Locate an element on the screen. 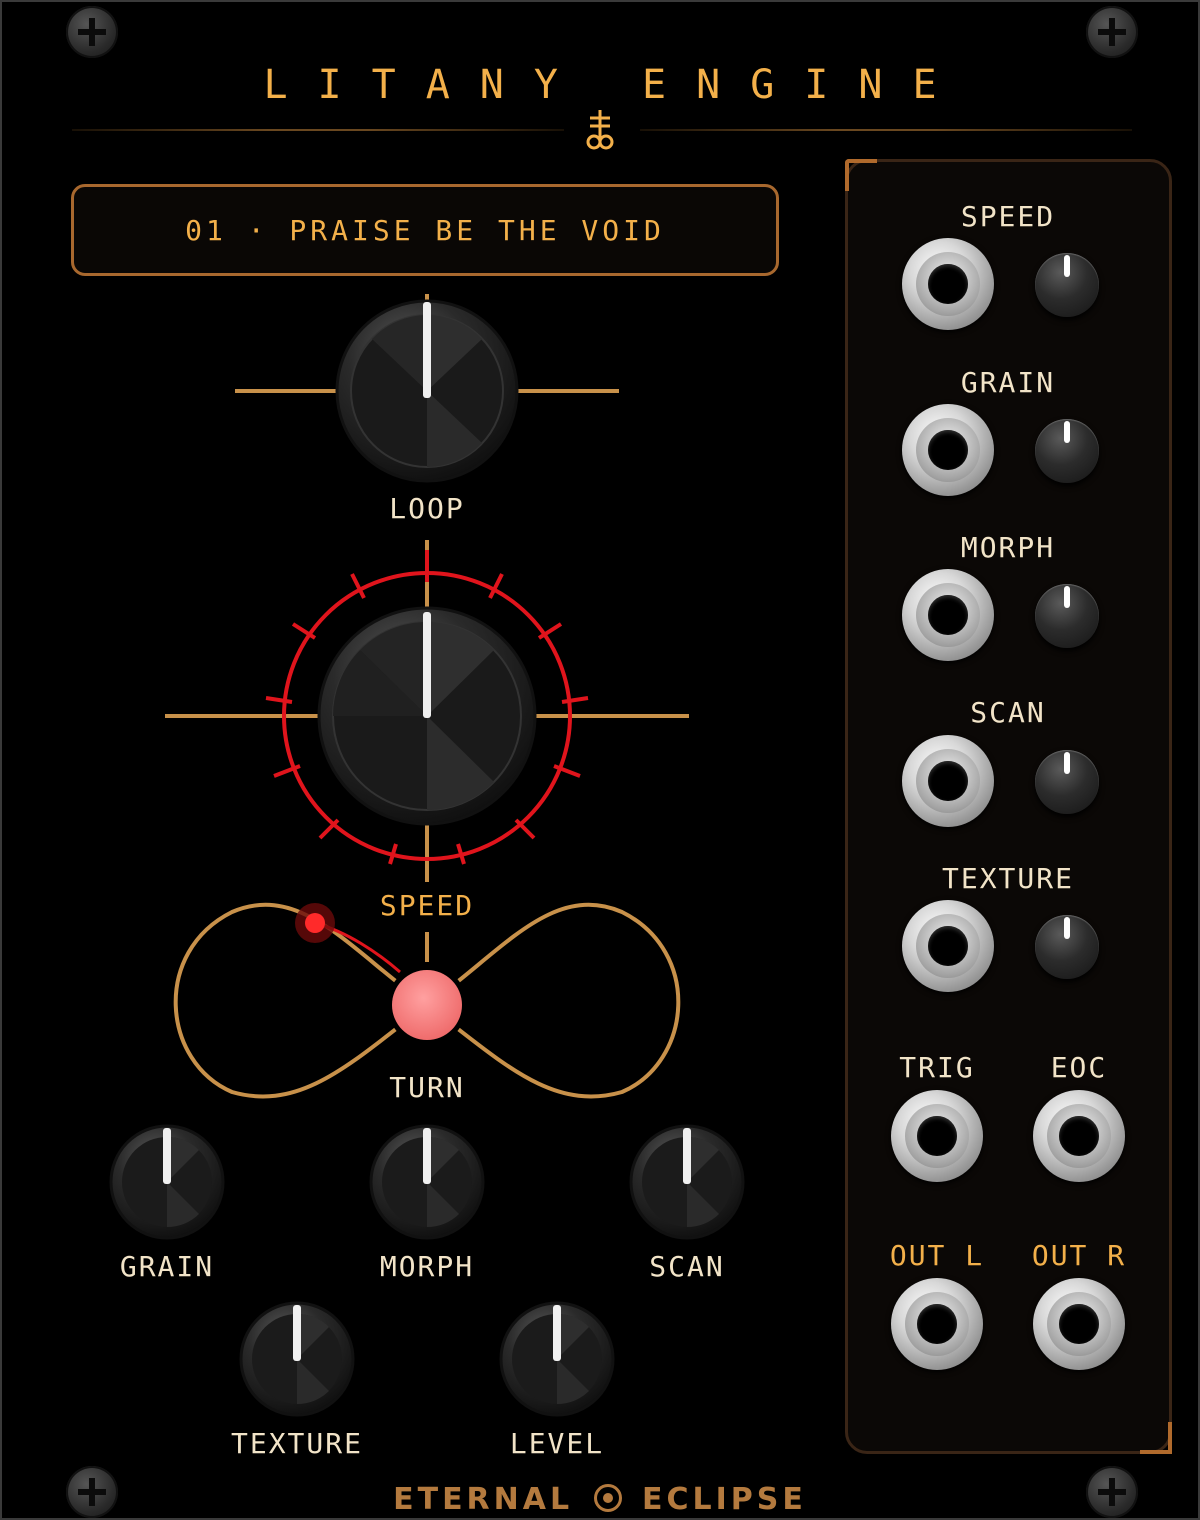  eoc-label: EOC is located at coordinates (1079, 1067).